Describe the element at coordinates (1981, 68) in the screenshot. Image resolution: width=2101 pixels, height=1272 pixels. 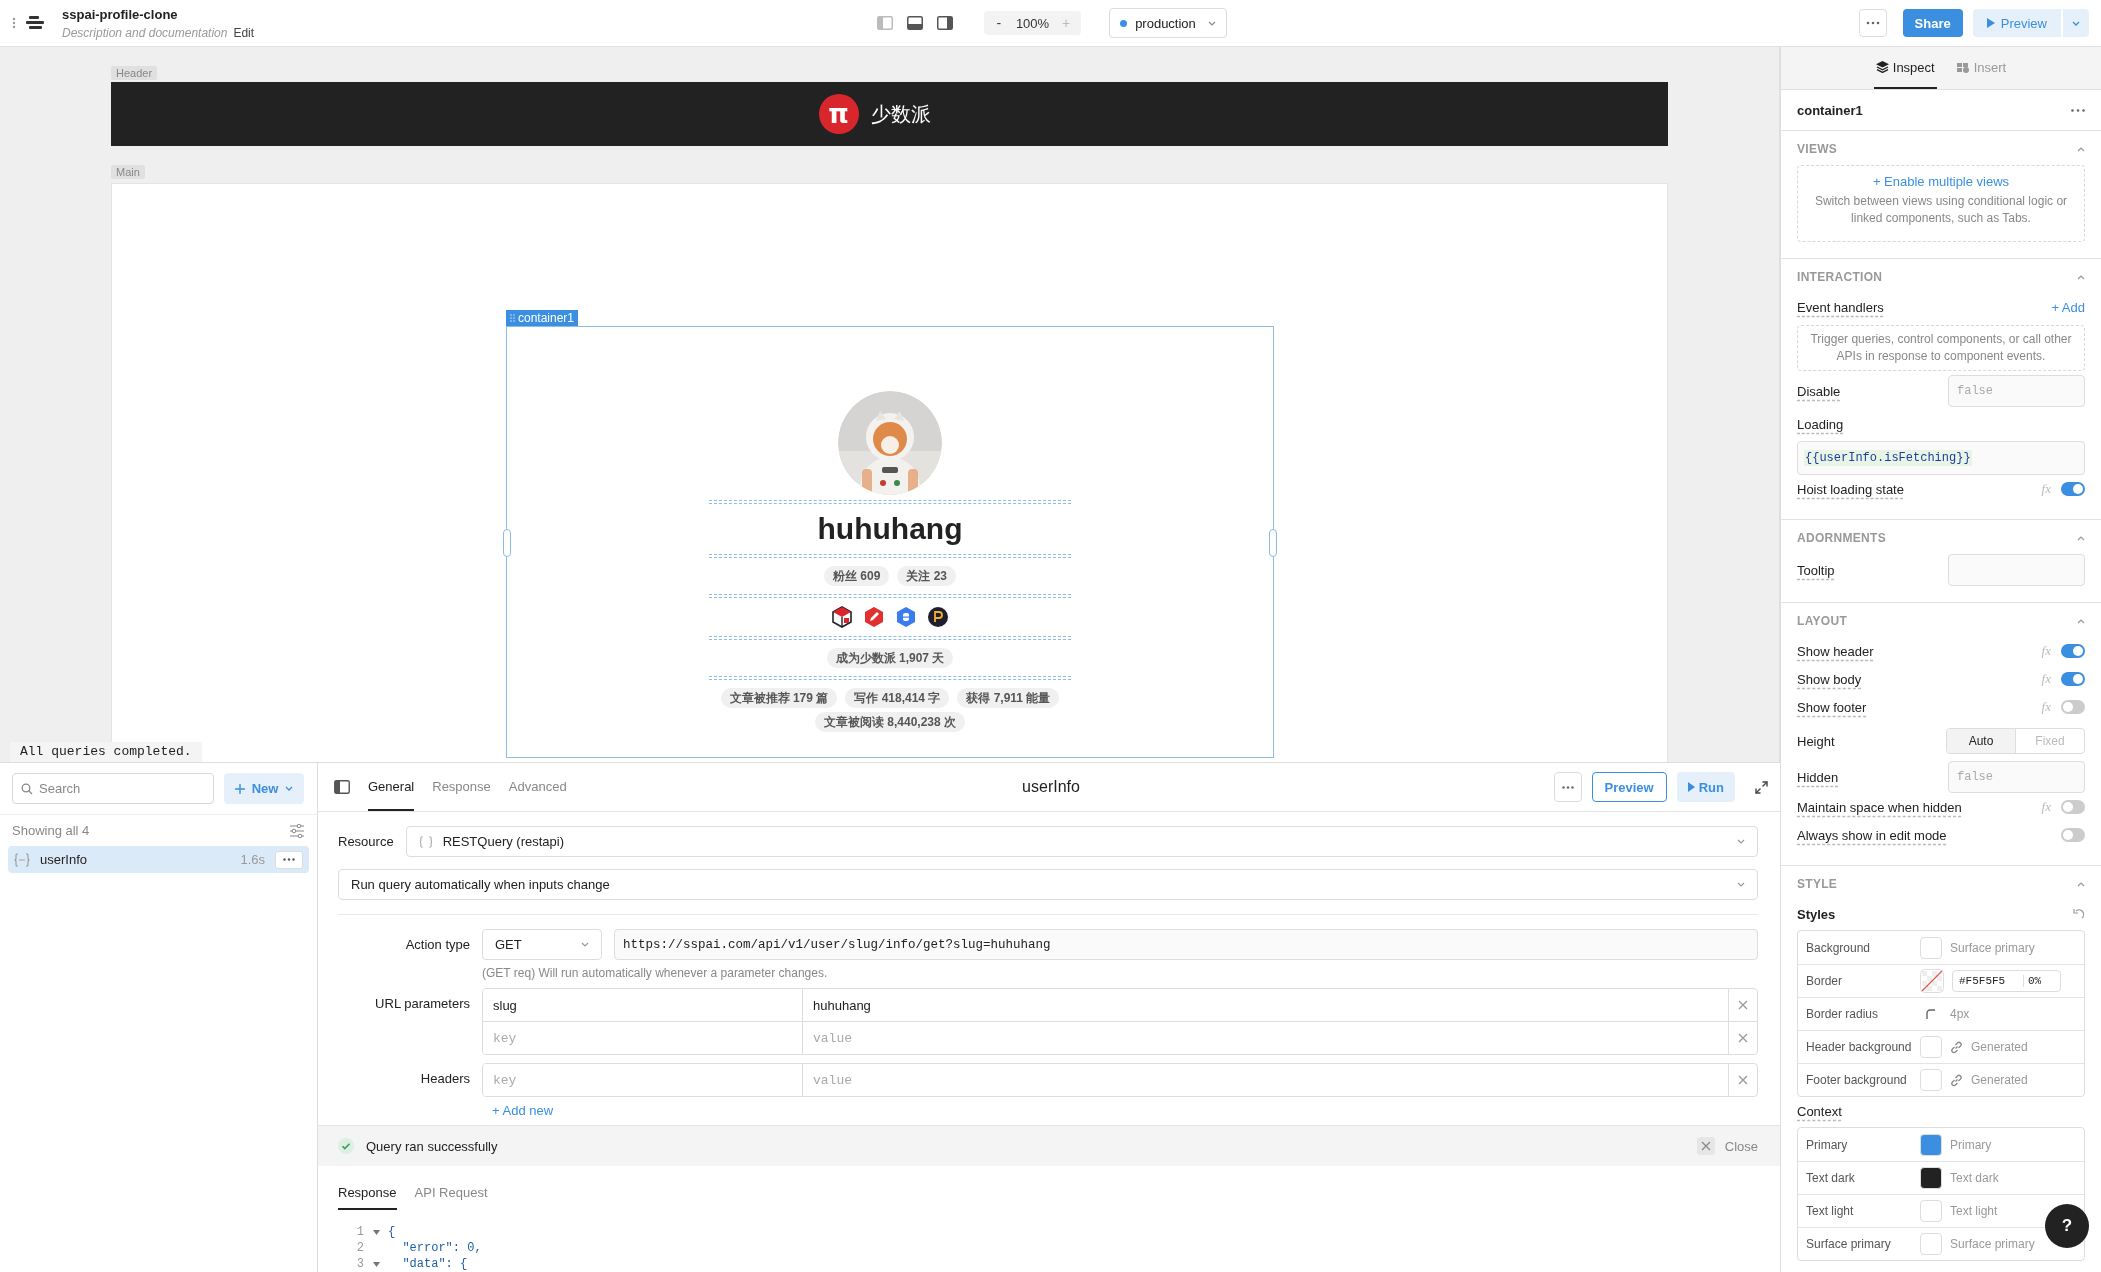
I see `inspector-tab: Insert` at that location.